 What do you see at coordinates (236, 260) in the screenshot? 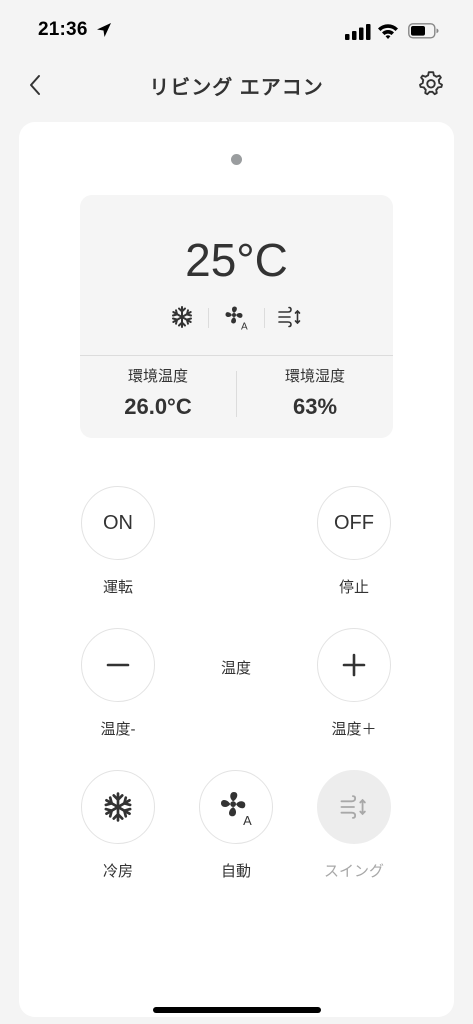
I see `set-temperature: 25°C` at bounding box center [236, 260].